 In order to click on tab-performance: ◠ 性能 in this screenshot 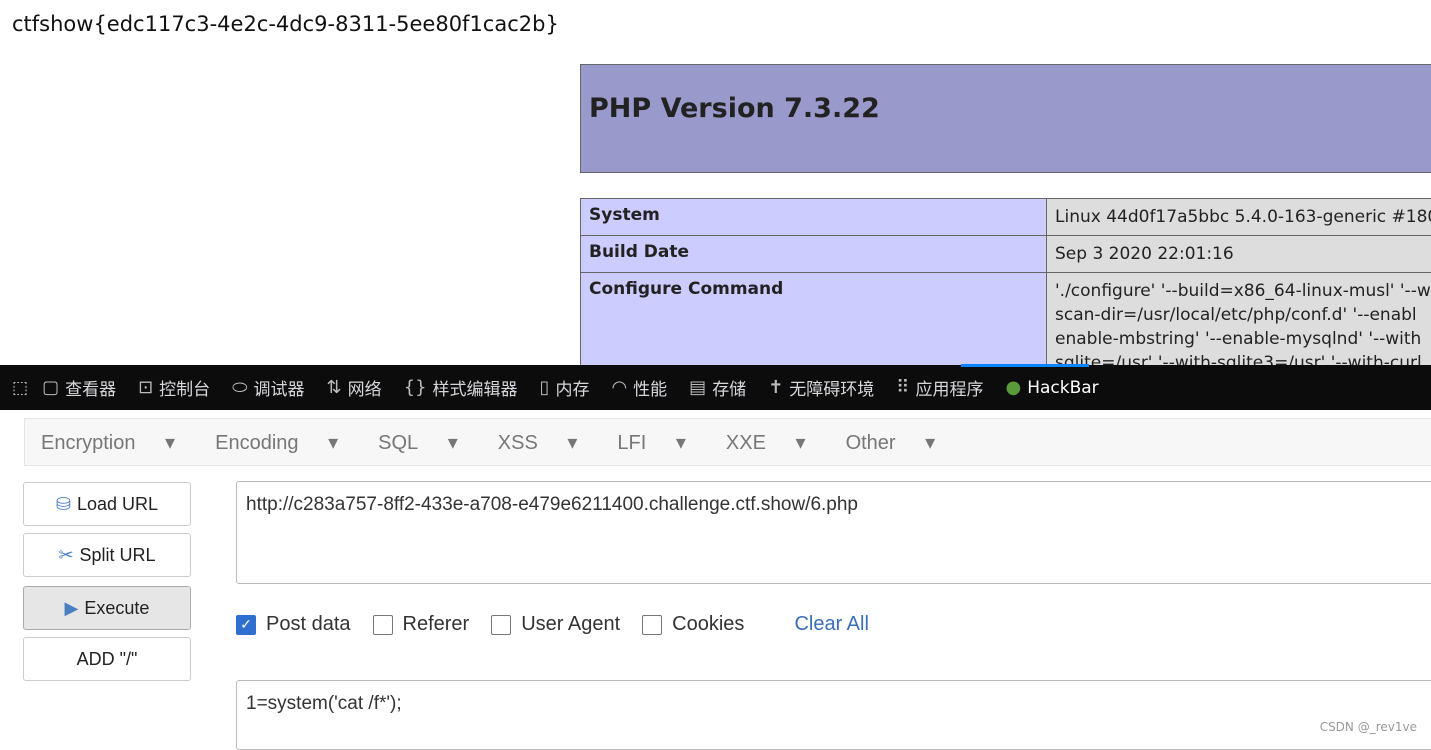, I will do `click(639, 387)`.